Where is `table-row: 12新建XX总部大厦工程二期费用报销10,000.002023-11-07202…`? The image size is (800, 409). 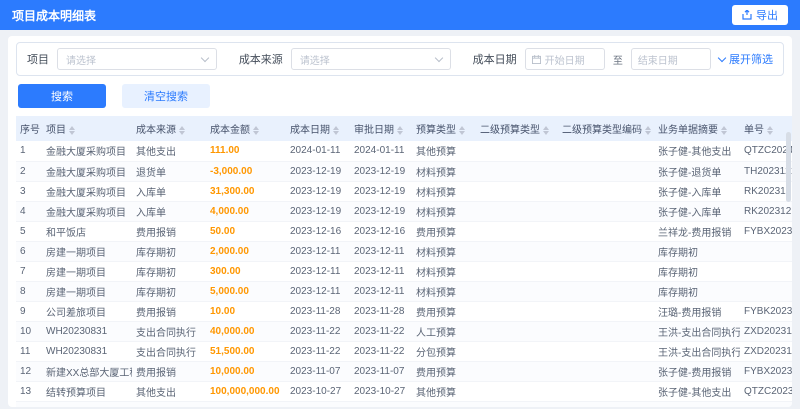 table-row: 12新建XX总部大厦工程二期费用报销10,000.002023-11-07202… is located at coordinates (404, 371).